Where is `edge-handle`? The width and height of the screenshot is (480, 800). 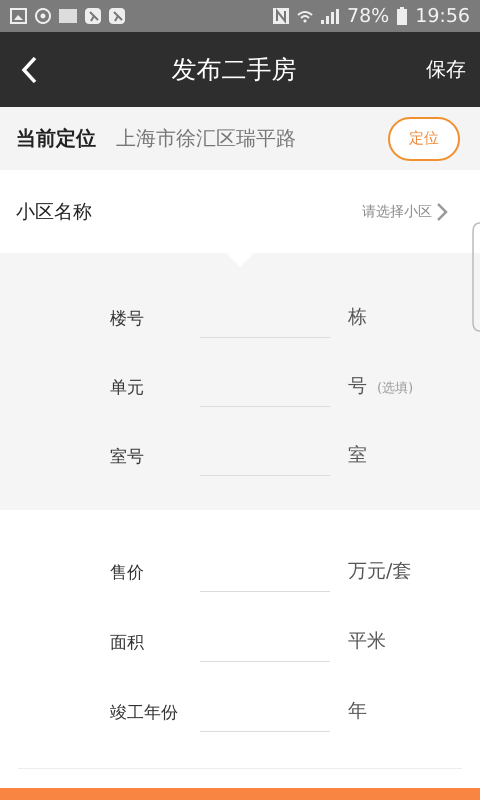 edge-handle is located at coordinates (476, 277).